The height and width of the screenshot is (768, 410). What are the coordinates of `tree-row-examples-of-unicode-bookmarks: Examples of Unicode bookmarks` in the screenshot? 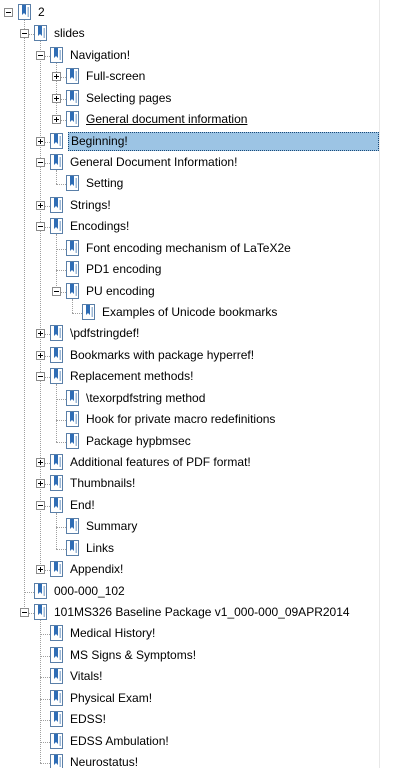 It's located at (205, 313).